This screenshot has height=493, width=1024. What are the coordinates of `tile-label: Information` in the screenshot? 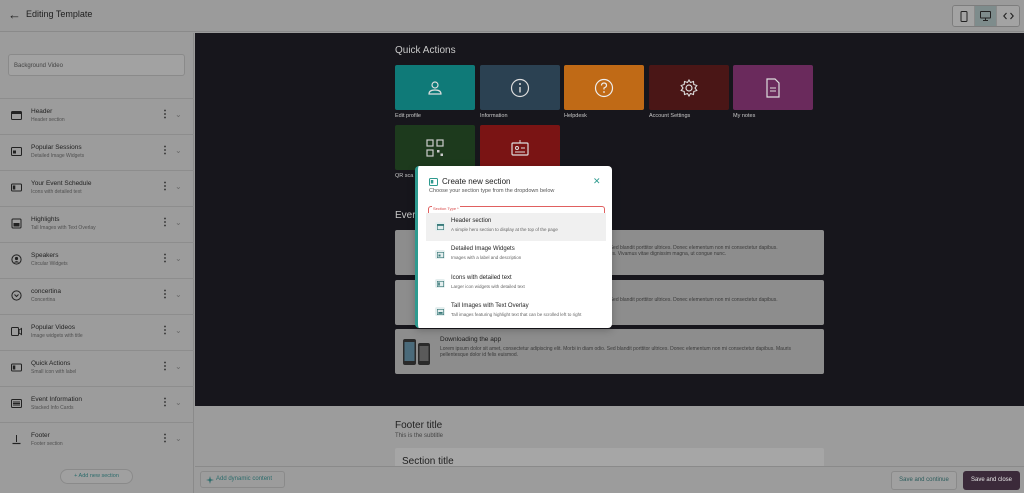 It's located at (494, 116).